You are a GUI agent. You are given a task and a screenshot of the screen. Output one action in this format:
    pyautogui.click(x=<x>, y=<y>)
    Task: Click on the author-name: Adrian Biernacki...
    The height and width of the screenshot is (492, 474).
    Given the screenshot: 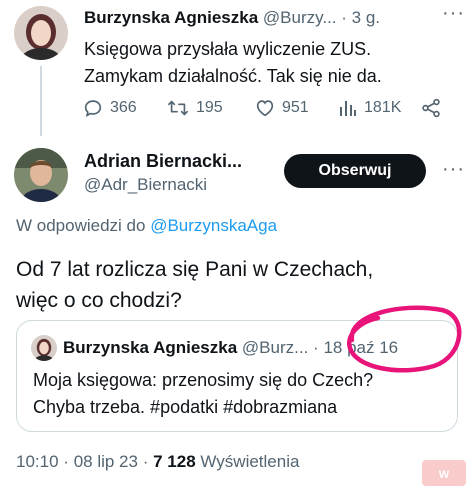 What is the action you would take?
    pyautogui.click(x=163, y=161)
    